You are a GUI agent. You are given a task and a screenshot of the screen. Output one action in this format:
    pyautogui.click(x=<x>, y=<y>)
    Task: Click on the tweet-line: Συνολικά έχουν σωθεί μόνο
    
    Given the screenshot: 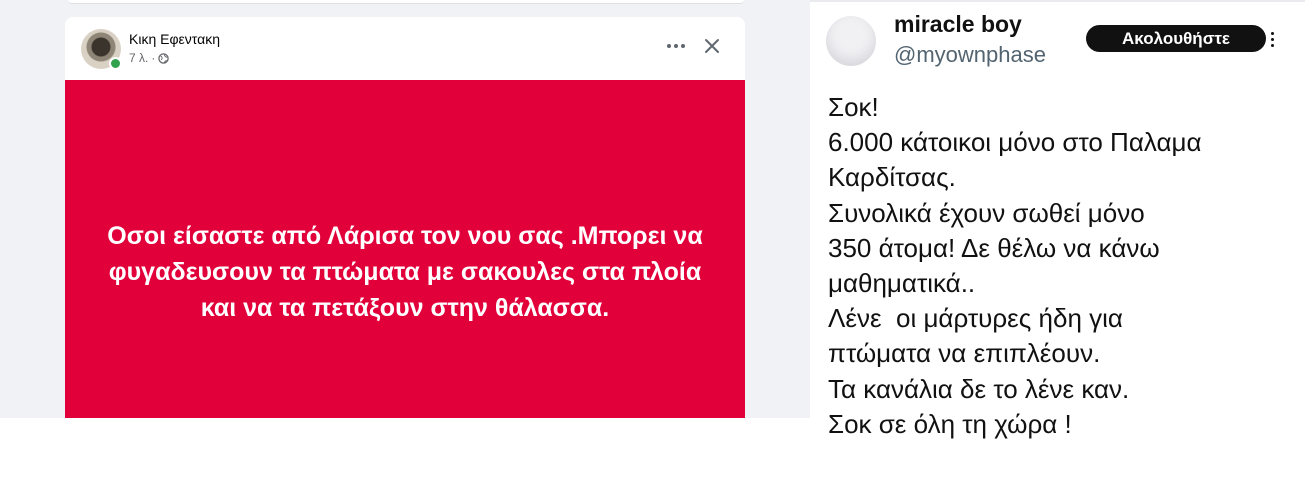 What is the action you would take?
    pyautogui.click(x=986, y=212)
    